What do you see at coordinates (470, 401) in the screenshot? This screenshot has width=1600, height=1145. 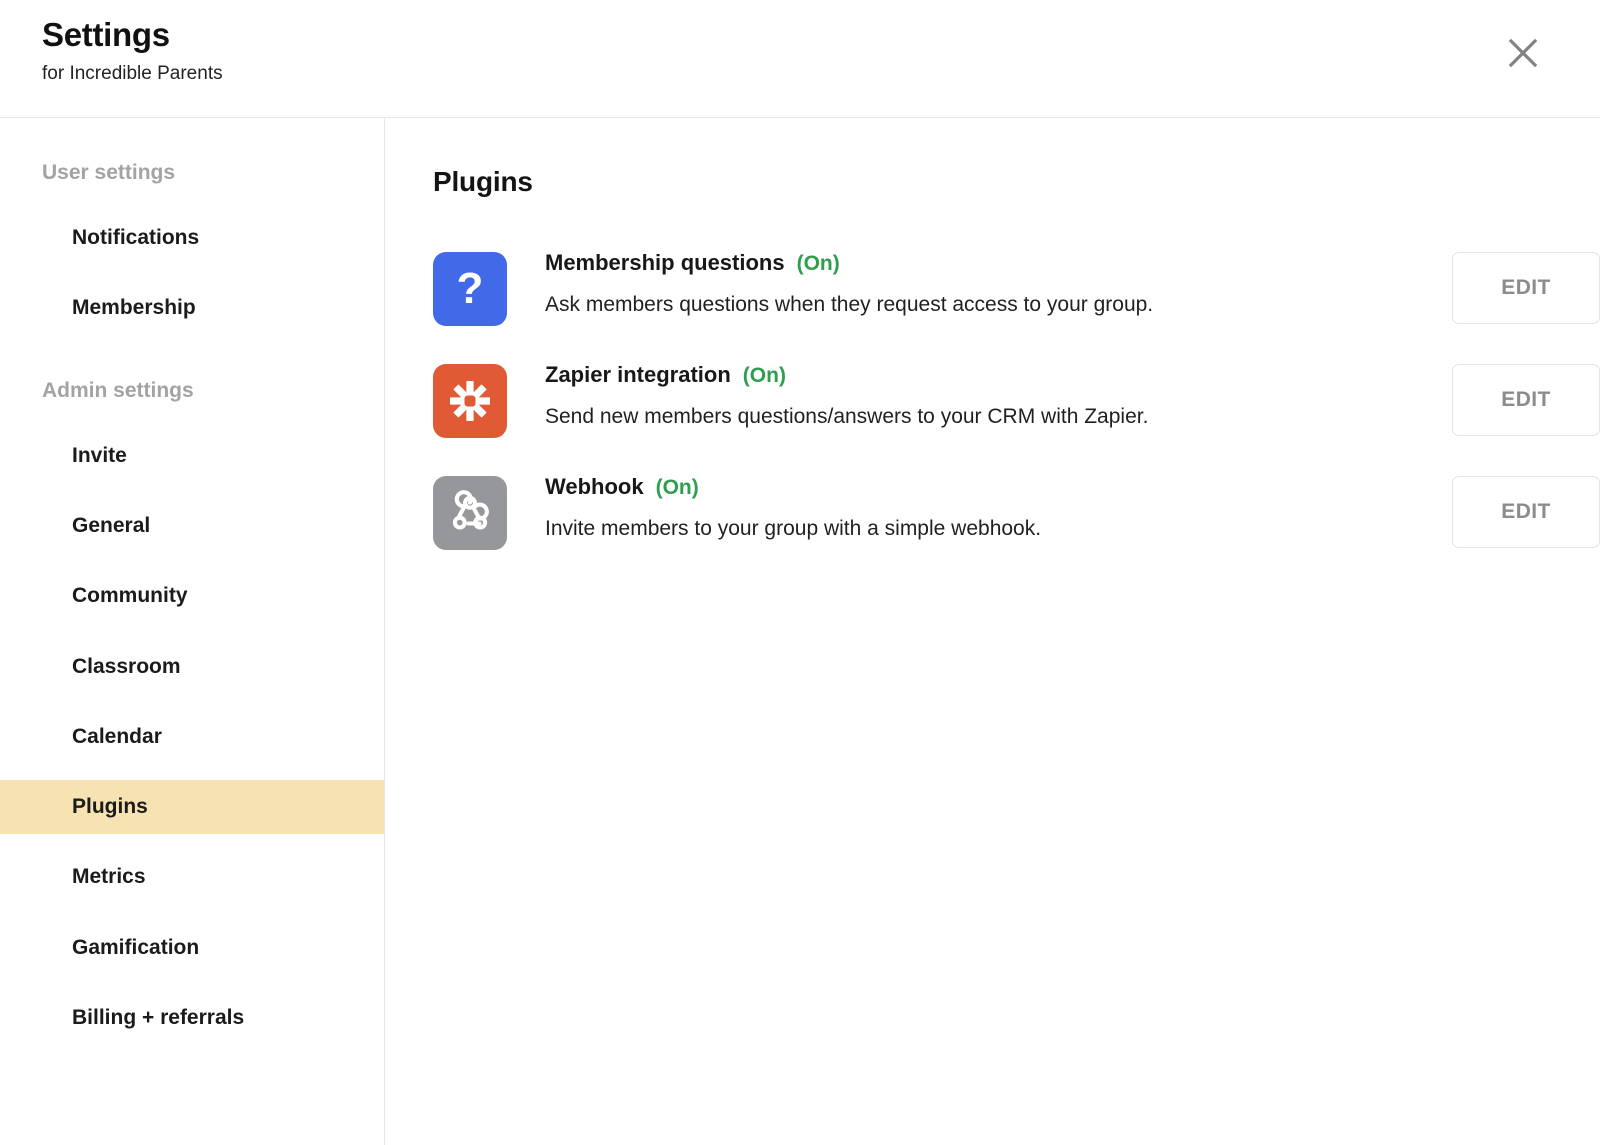 I see `zapier-asterisk-icon` at bounding box center [470, 401].